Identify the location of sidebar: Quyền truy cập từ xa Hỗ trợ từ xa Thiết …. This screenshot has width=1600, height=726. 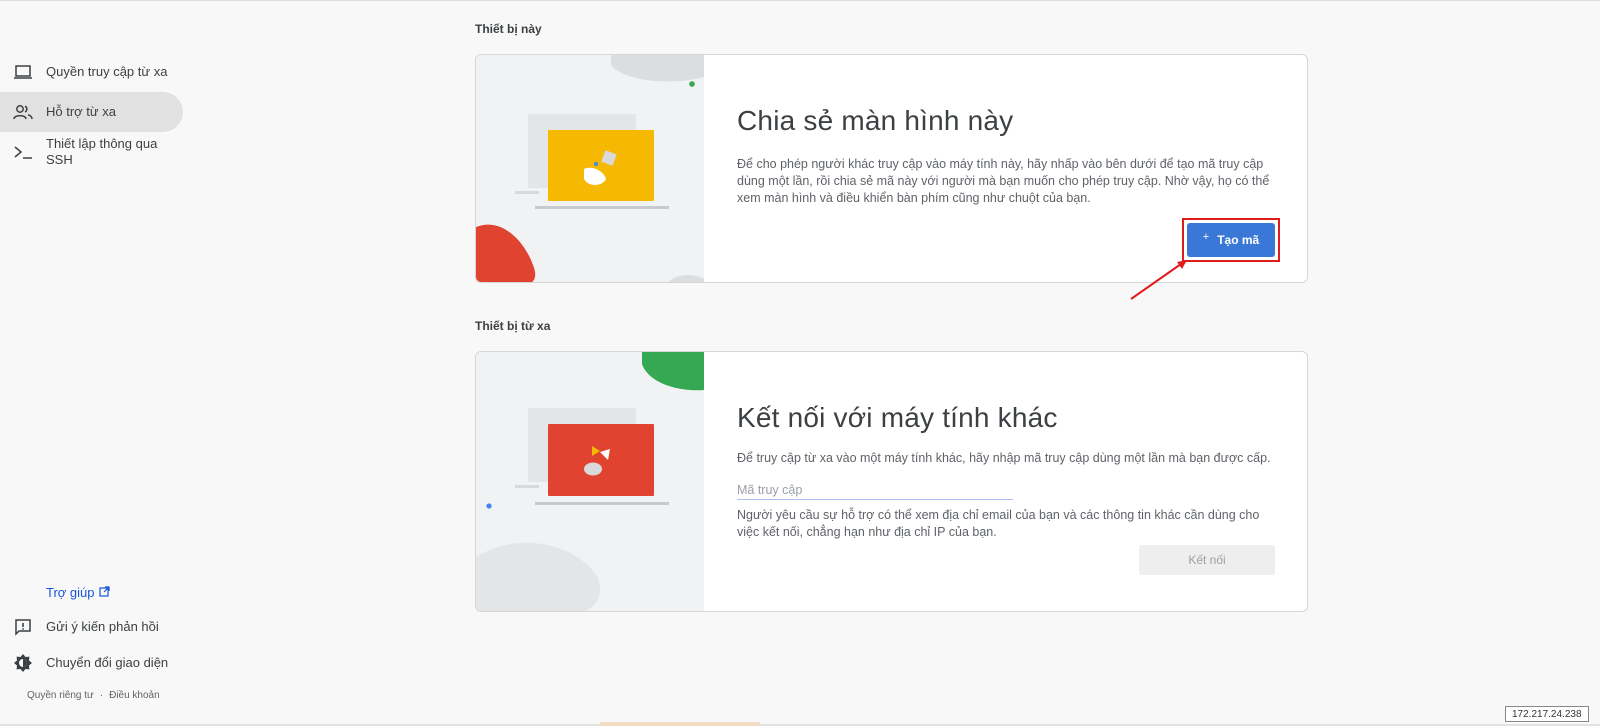
(92, 363).